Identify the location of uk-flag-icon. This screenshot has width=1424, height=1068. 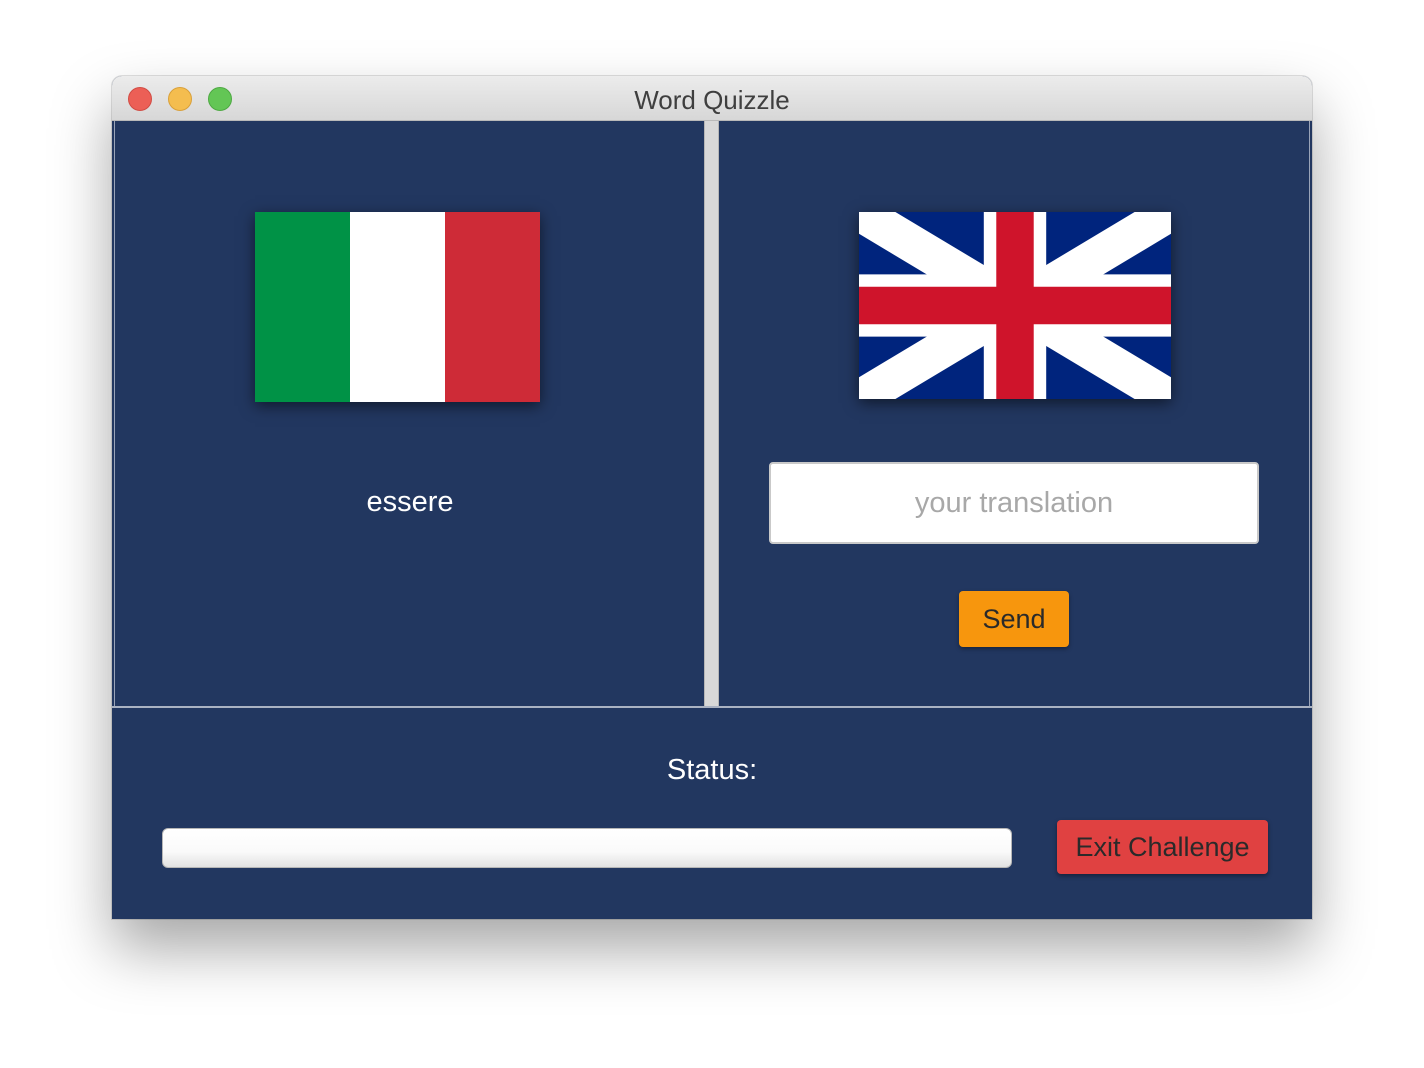
(1015, 305).